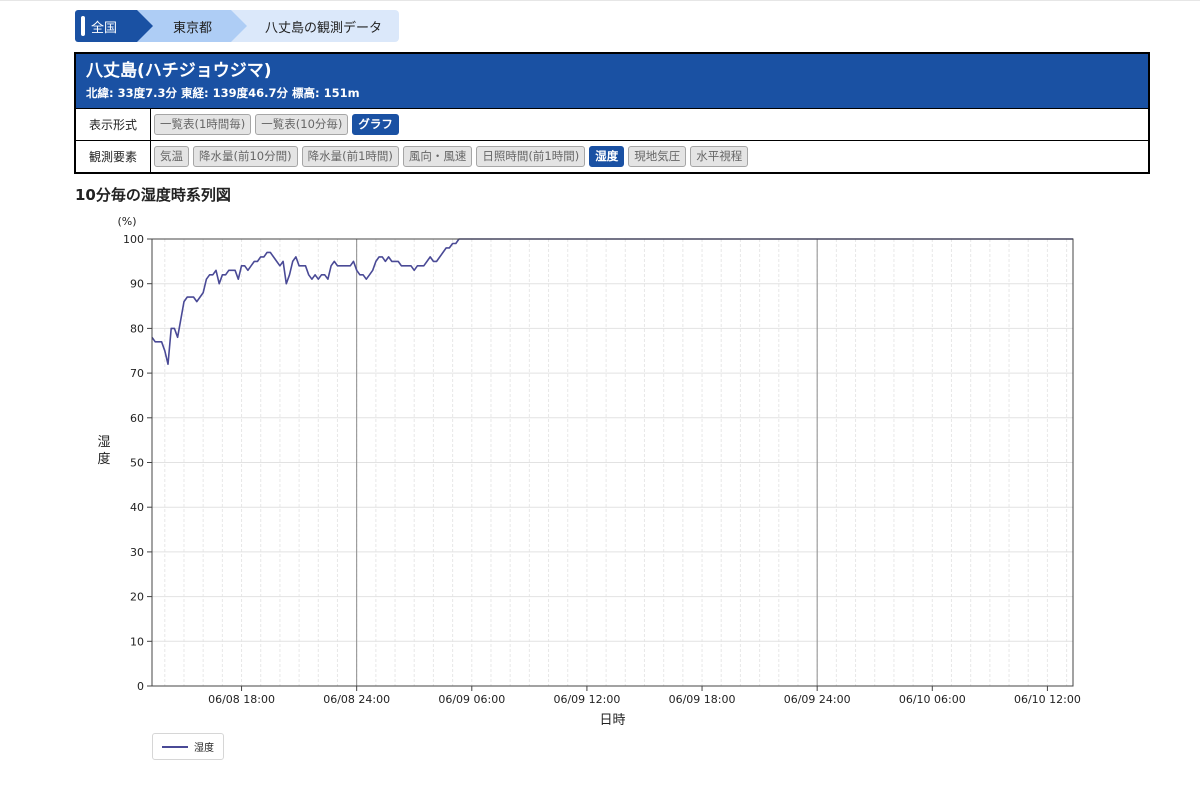 Image resolution: width=1200 pixels, height=800 pixels. Describe the element at coordinates (612, 301) in the screenshot. I see `series-line-humidity` at that location.